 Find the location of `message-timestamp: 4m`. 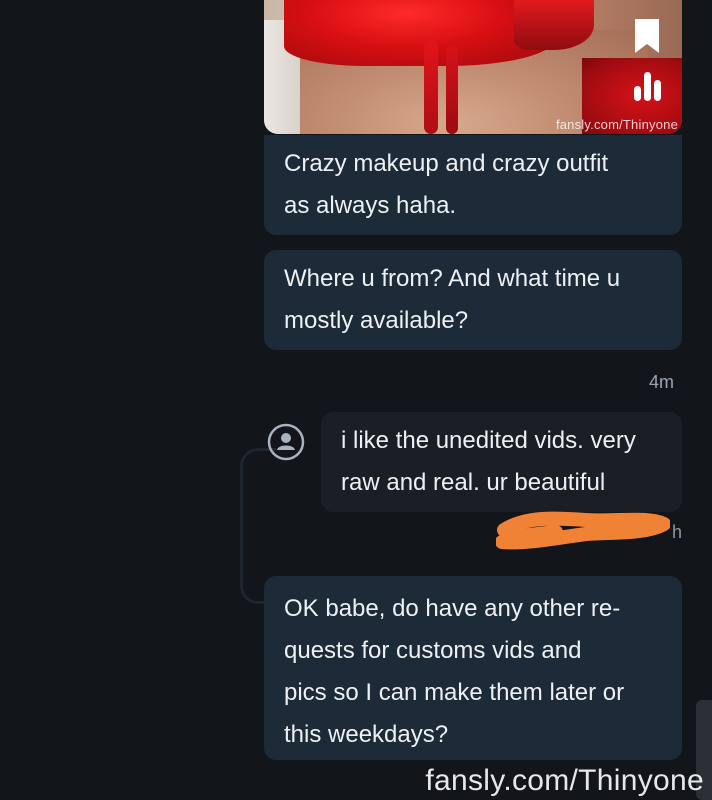

message-timestamp: 4m is located at coordinates (661, 382).